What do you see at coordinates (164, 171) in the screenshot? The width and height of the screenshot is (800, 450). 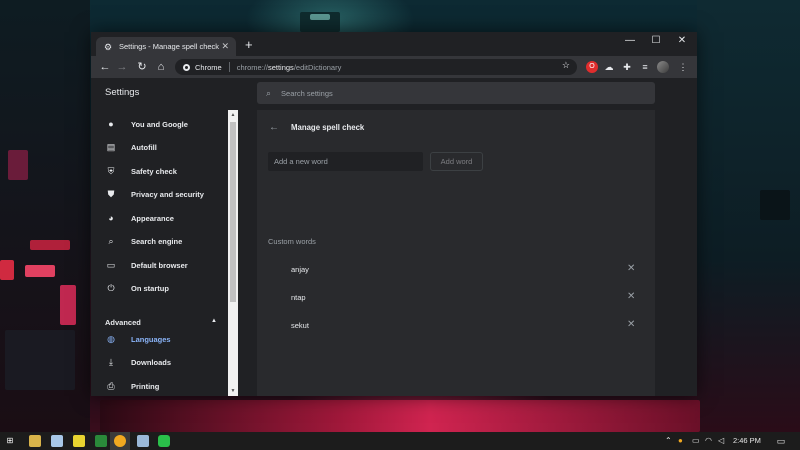 I see `sidebar-item-safety-check: ⛨ Safety check` at bounding box center [164, 171].